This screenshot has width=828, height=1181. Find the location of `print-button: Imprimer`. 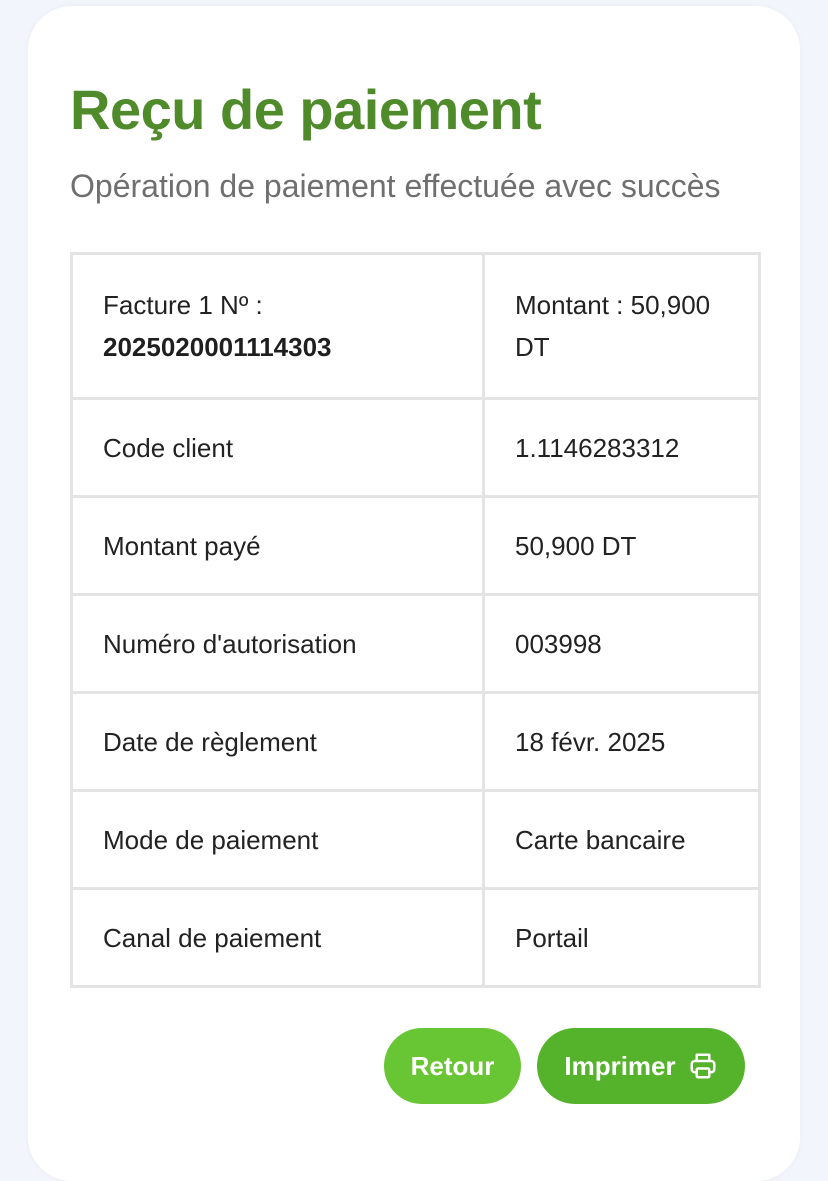

print-button: Imprimer is located at coordinates (641, 1066).